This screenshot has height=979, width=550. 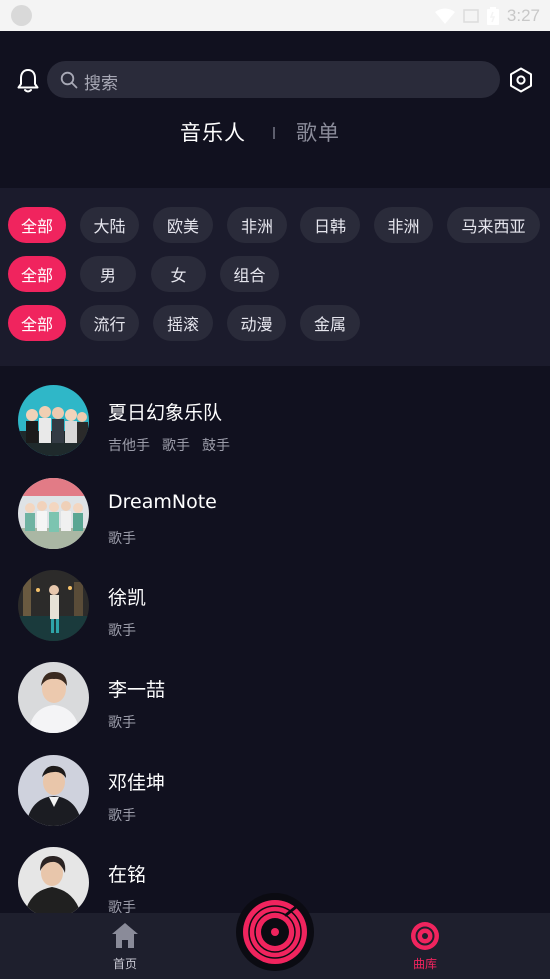 What do you see at coordinates (127, 875) in the screenshot?
I see `artist-name: 在铭` at bounding box center [127, 875].